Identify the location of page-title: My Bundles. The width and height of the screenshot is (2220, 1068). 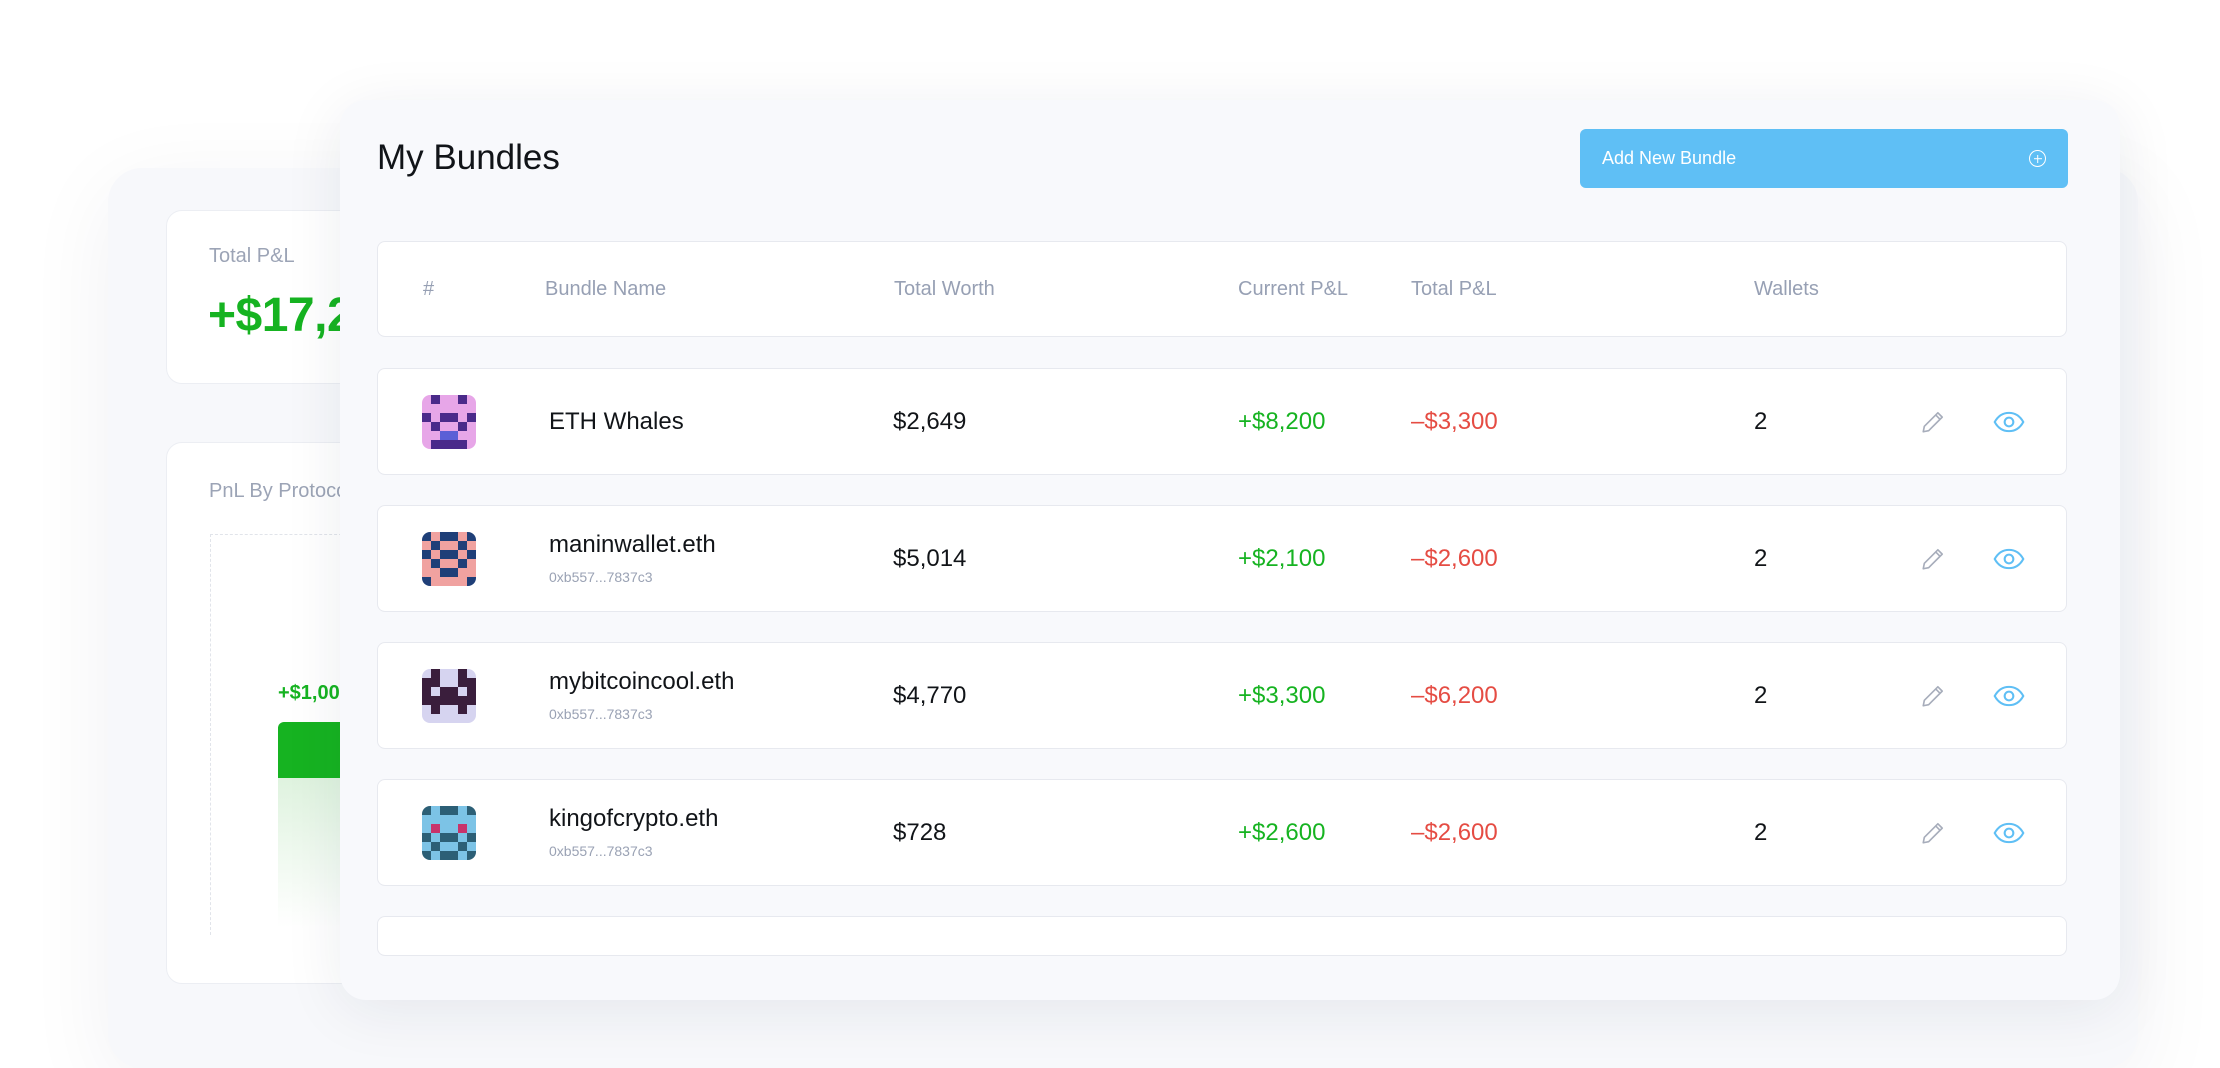
(468, 157).